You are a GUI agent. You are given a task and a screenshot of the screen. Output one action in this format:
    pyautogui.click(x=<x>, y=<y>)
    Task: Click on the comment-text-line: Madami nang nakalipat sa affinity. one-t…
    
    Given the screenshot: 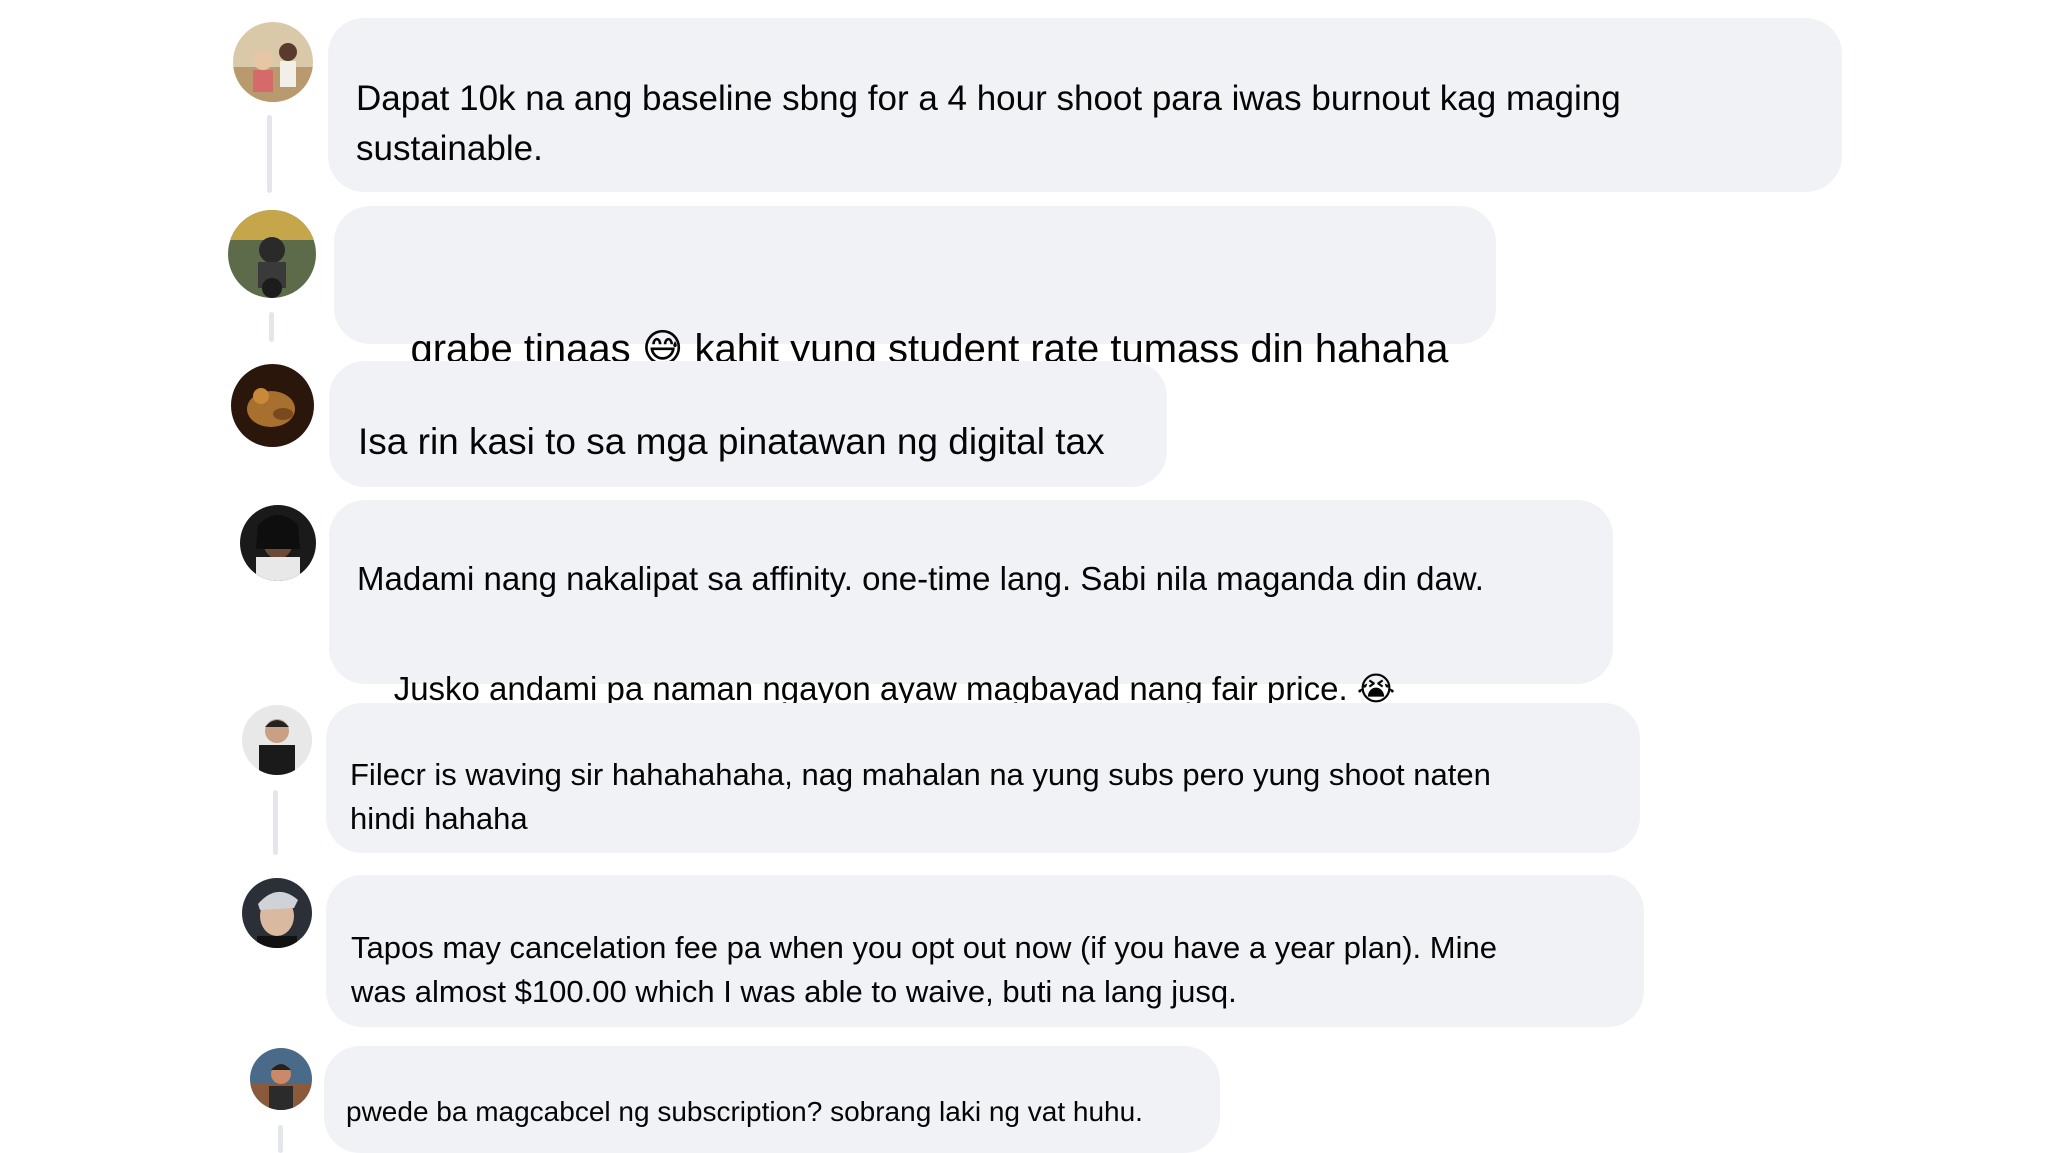 What is the action you would take?
    pyautogui.click(x=920, y=578)
    